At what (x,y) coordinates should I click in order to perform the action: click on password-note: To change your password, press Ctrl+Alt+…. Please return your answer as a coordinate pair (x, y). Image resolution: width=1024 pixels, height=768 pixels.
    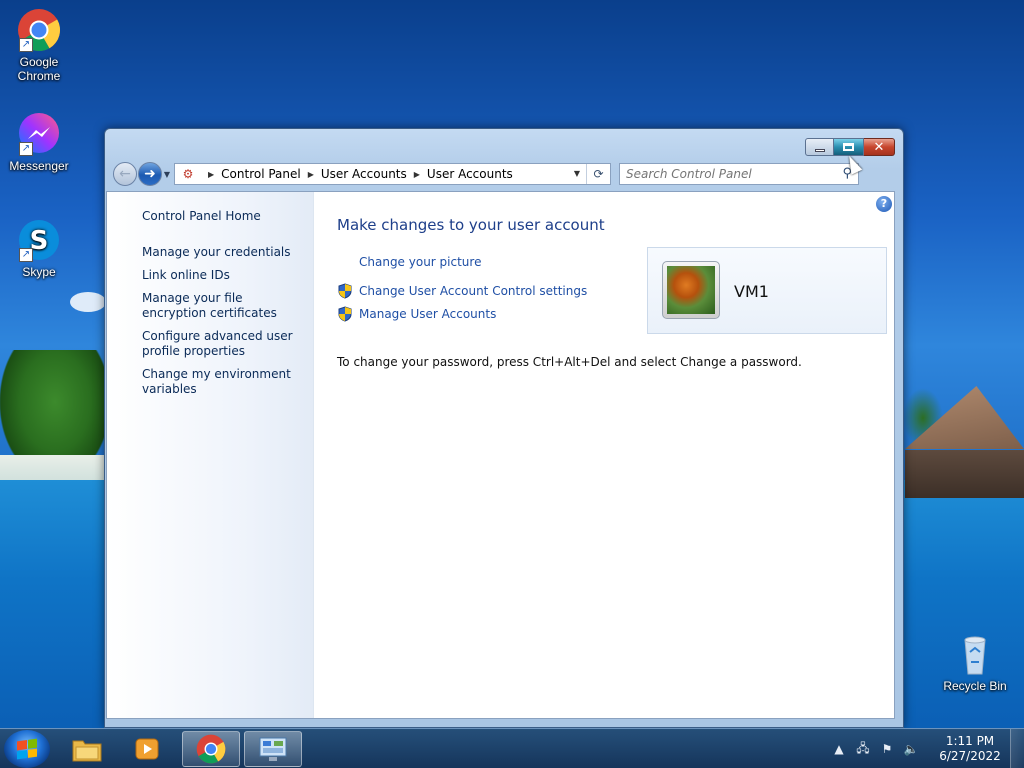
    Looking at the image, I should click on (569, 362).